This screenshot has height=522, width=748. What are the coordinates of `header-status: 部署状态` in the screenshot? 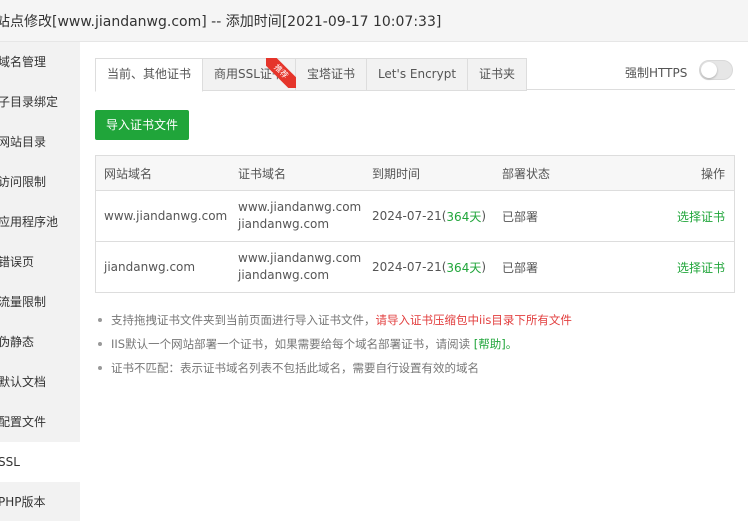 It's located at (526, 173).